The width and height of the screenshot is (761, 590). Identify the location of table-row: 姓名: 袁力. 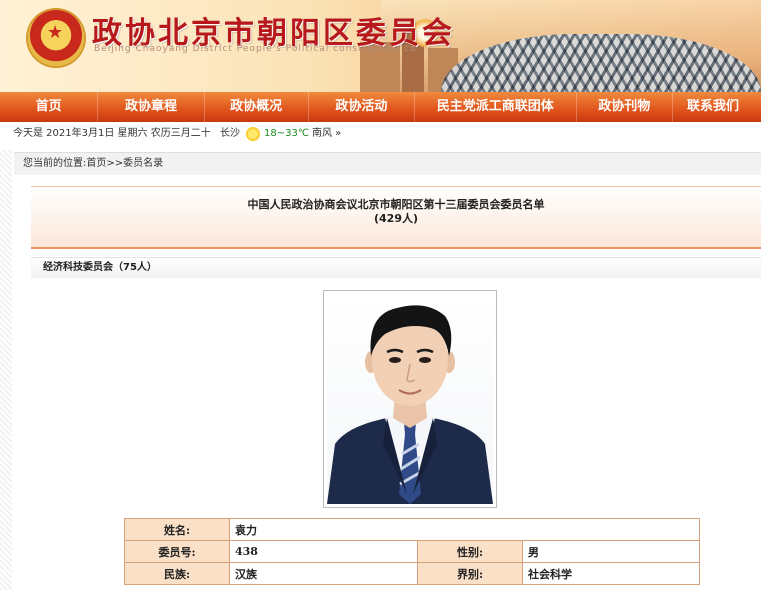
(412, 529).